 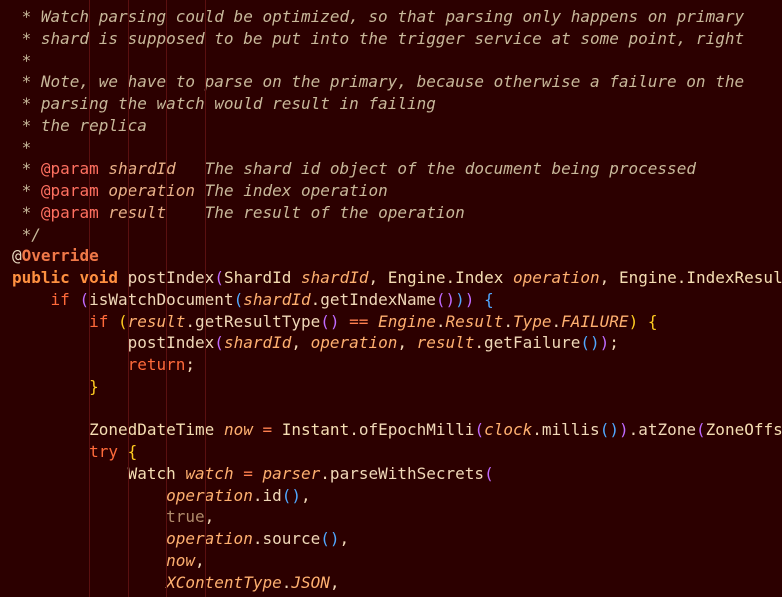 I want to click on code-token: FAILURE, so click(x=595, y=321).